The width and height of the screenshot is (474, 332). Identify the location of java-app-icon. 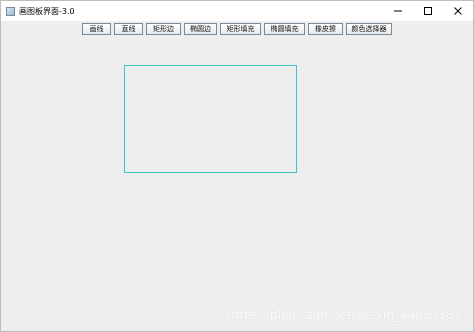
(10, 11).